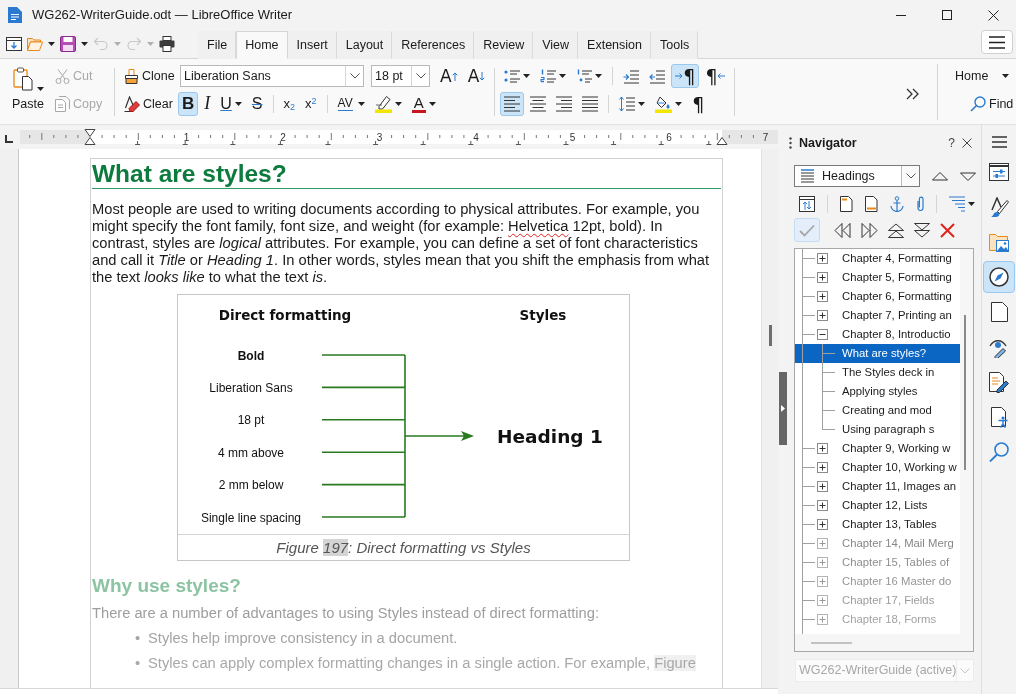 The image size is (1016, 694). What do you see at coordinates (896, 230) in the screenshot?
I see `double-up-triangle-icon` at bounding box center [896, 230].